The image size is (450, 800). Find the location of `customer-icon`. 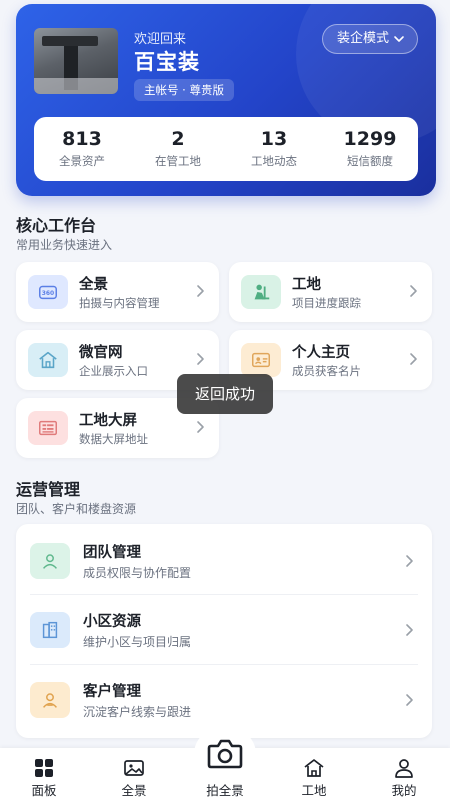

customer-icon is located at coordinates (50, 700).